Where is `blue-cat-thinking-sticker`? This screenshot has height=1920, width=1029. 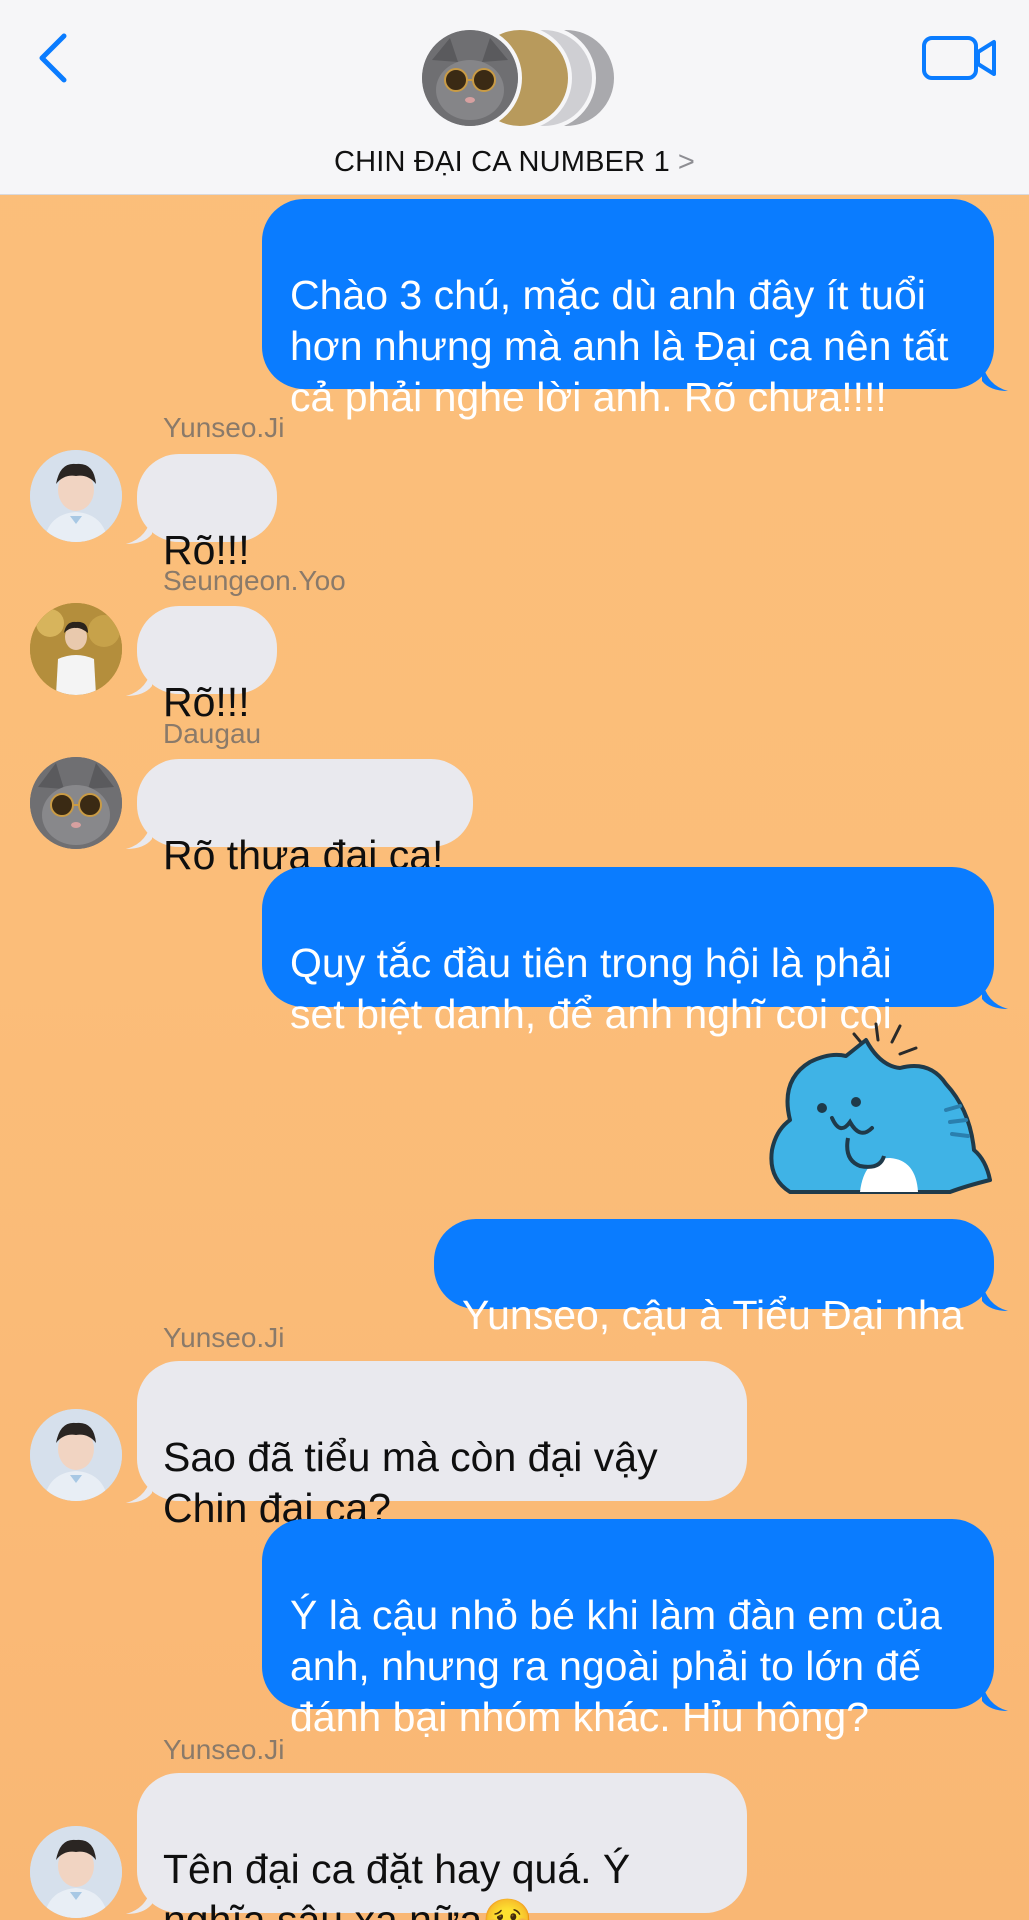
blue-cat-thinking-sticker is located at coordinates (880, 1115).